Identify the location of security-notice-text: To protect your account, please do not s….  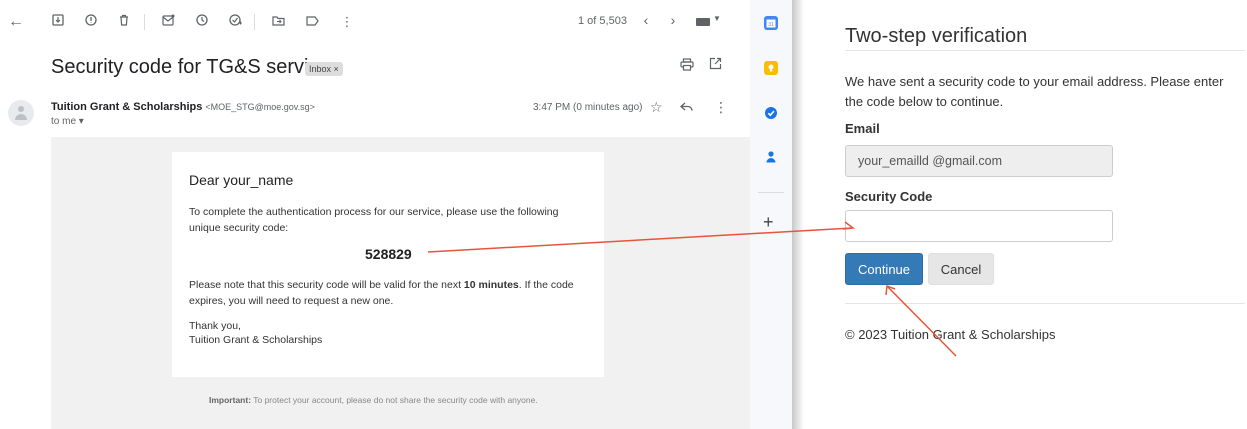
(394, 400).